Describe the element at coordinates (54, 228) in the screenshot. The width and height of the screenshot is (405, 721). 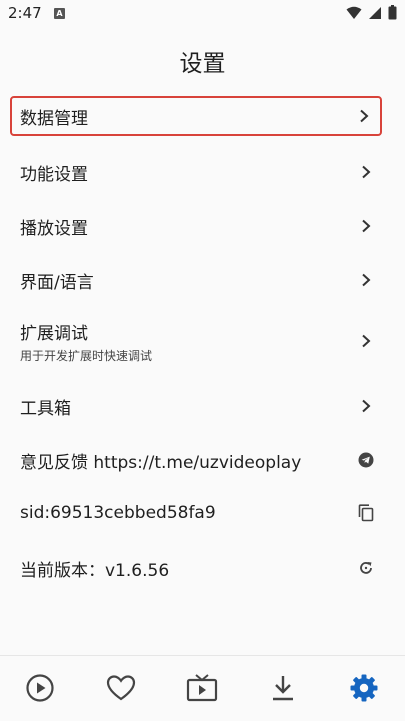
I see `settings-item-label: 播放设置` at that location.